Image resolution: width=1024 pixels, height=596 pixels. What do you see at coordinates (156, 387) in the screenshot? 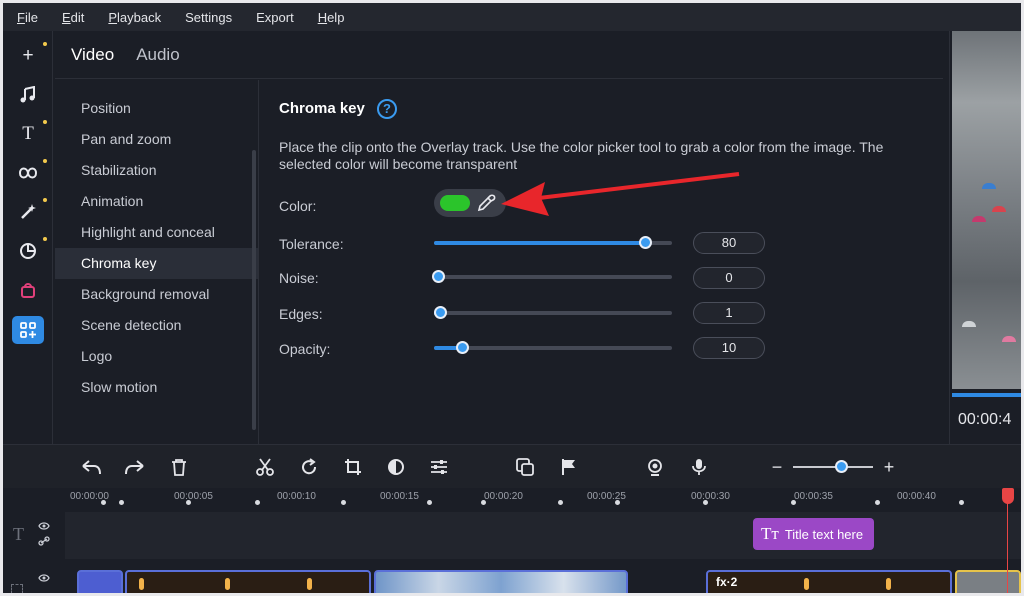
I see `list-item-slow-motion: Slow motion` at bounding box center [156, 387].